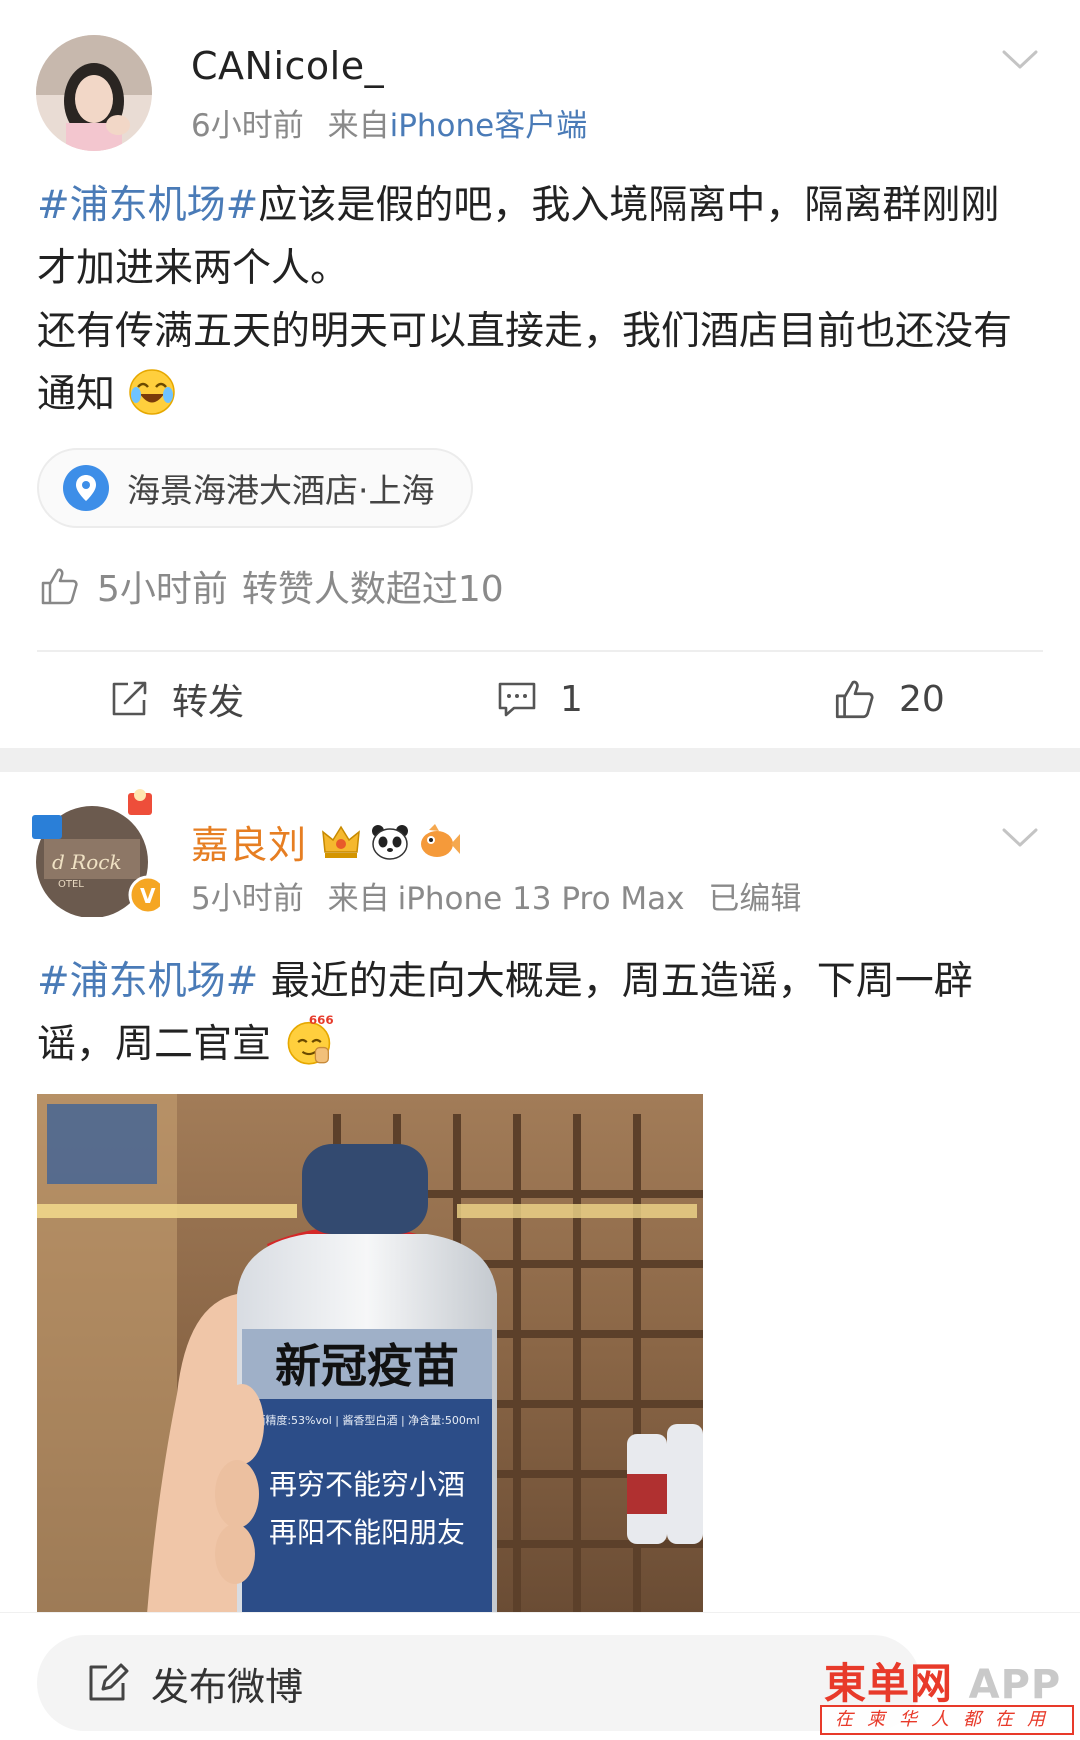 The height and width of the screenshot is (1740, 1080). Describe the element at coordinates (367, 1532) in the screenshot. I see `bottle-slogan: 再阳不能阳朋友` at that location.